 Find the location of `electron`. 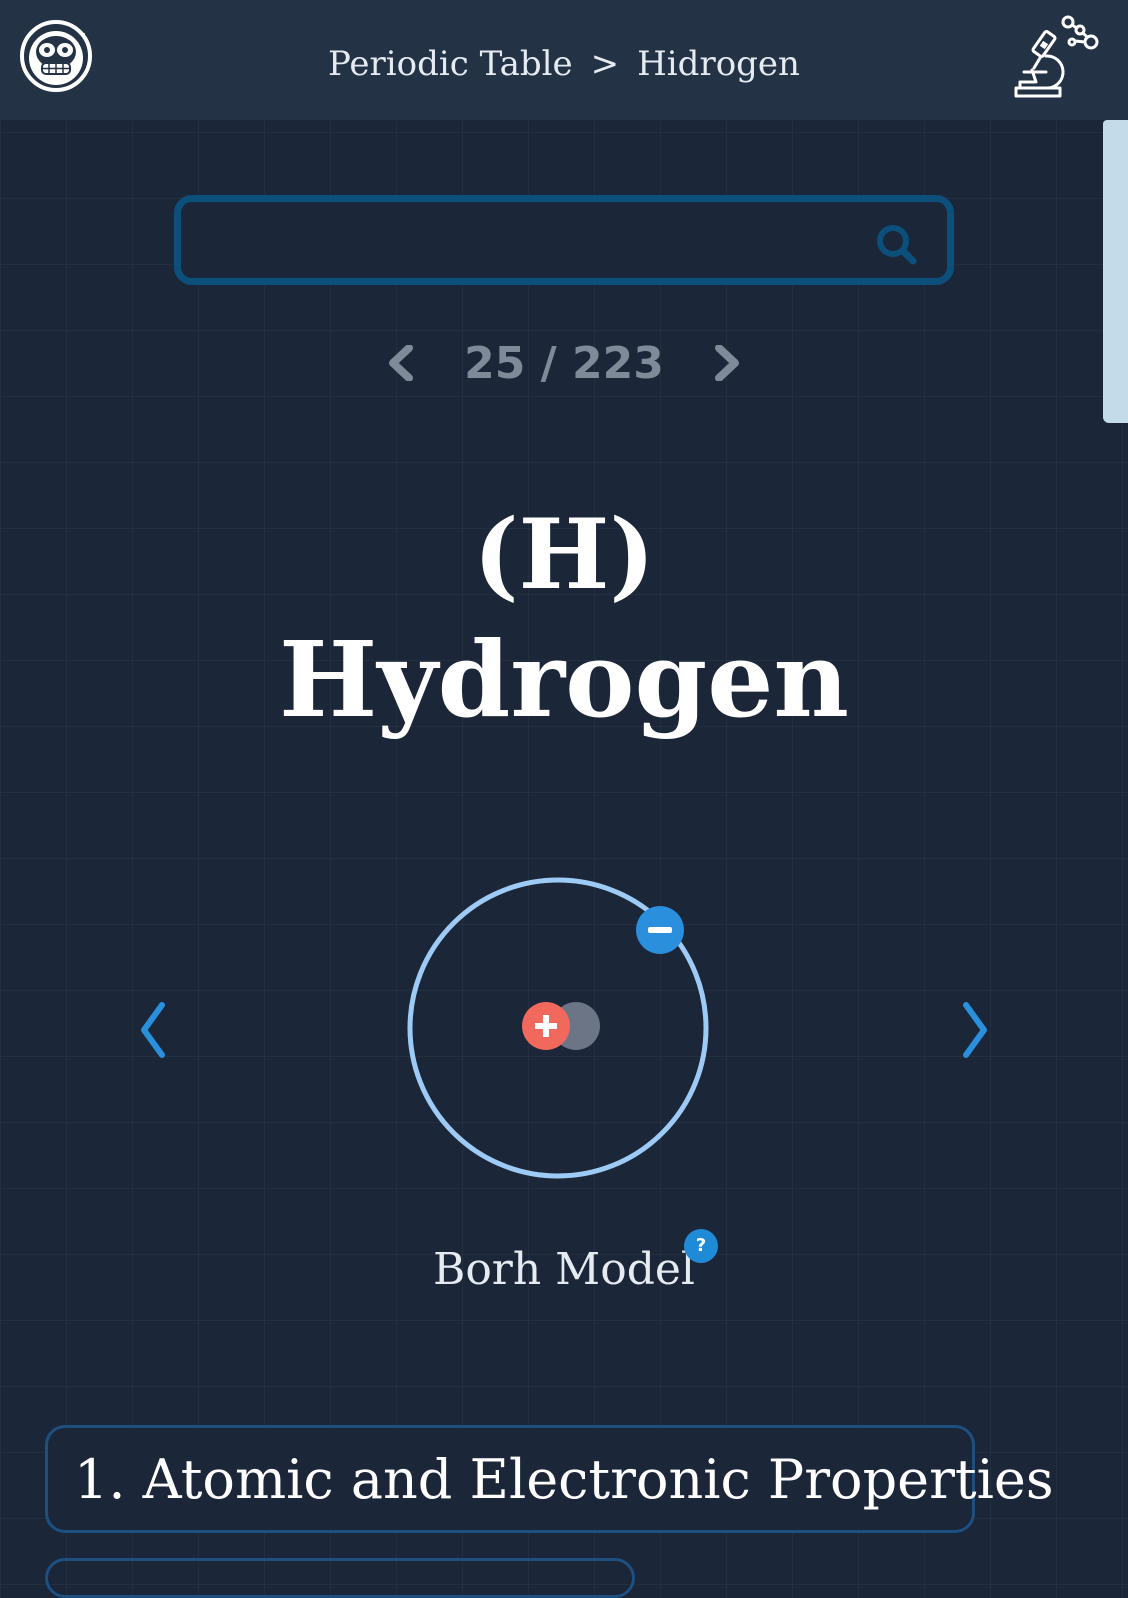

electron is located at coordinates (660, 930).